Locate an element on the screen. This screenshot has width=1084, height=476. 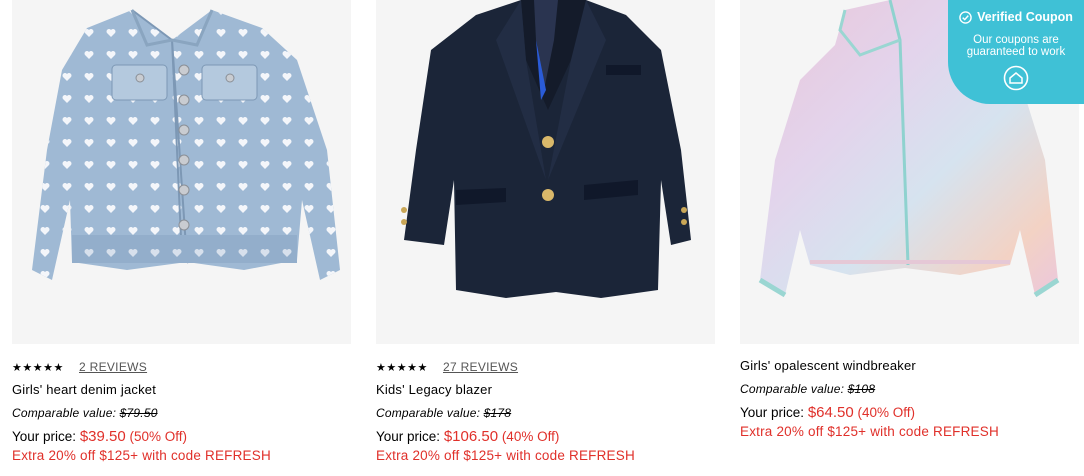
product-name: Girls' heart denim jacket is located at coordinates (182, 390).